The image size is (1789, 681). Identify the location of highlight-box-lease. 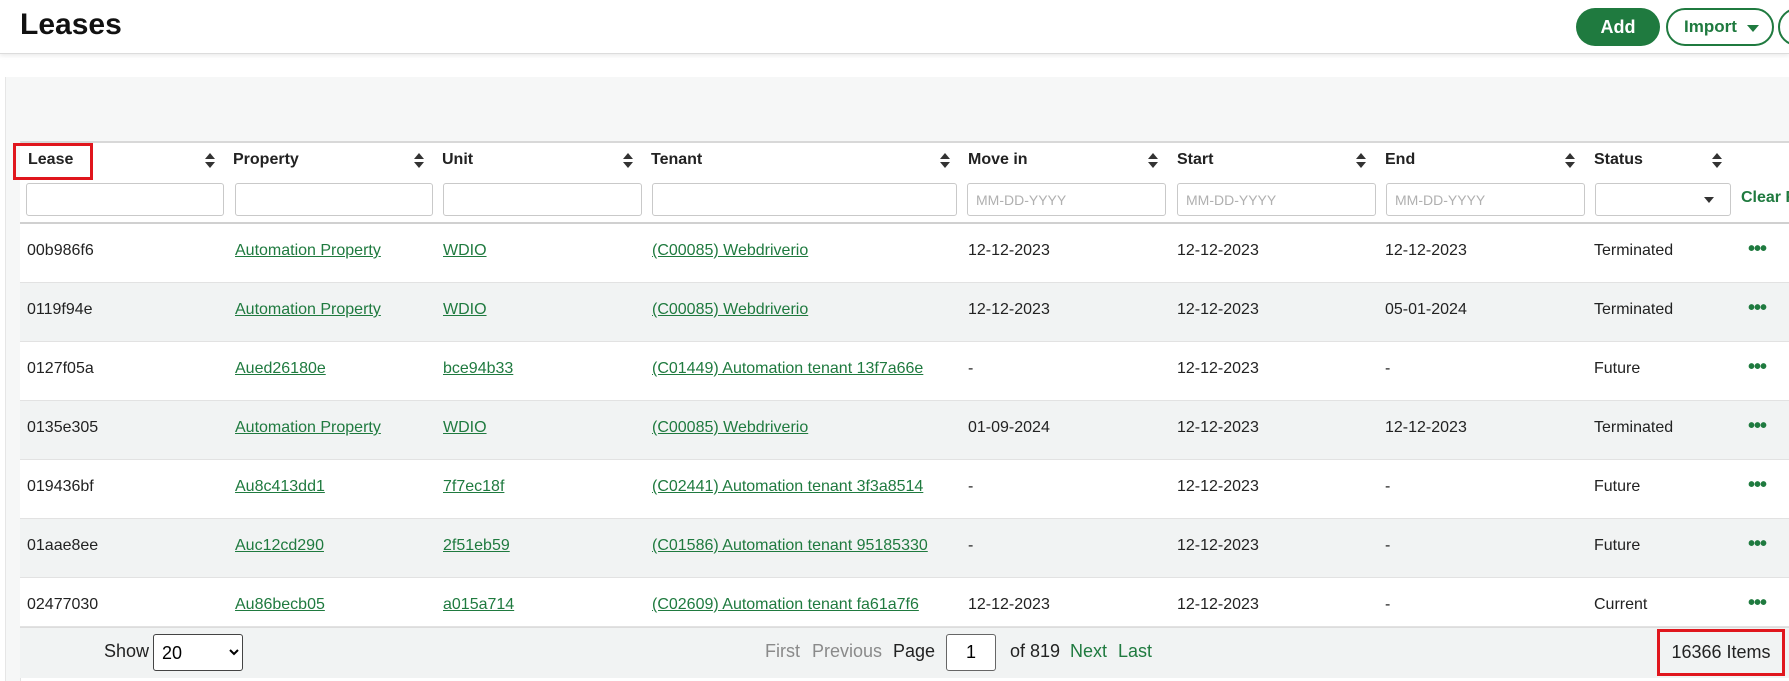
(53, 161).